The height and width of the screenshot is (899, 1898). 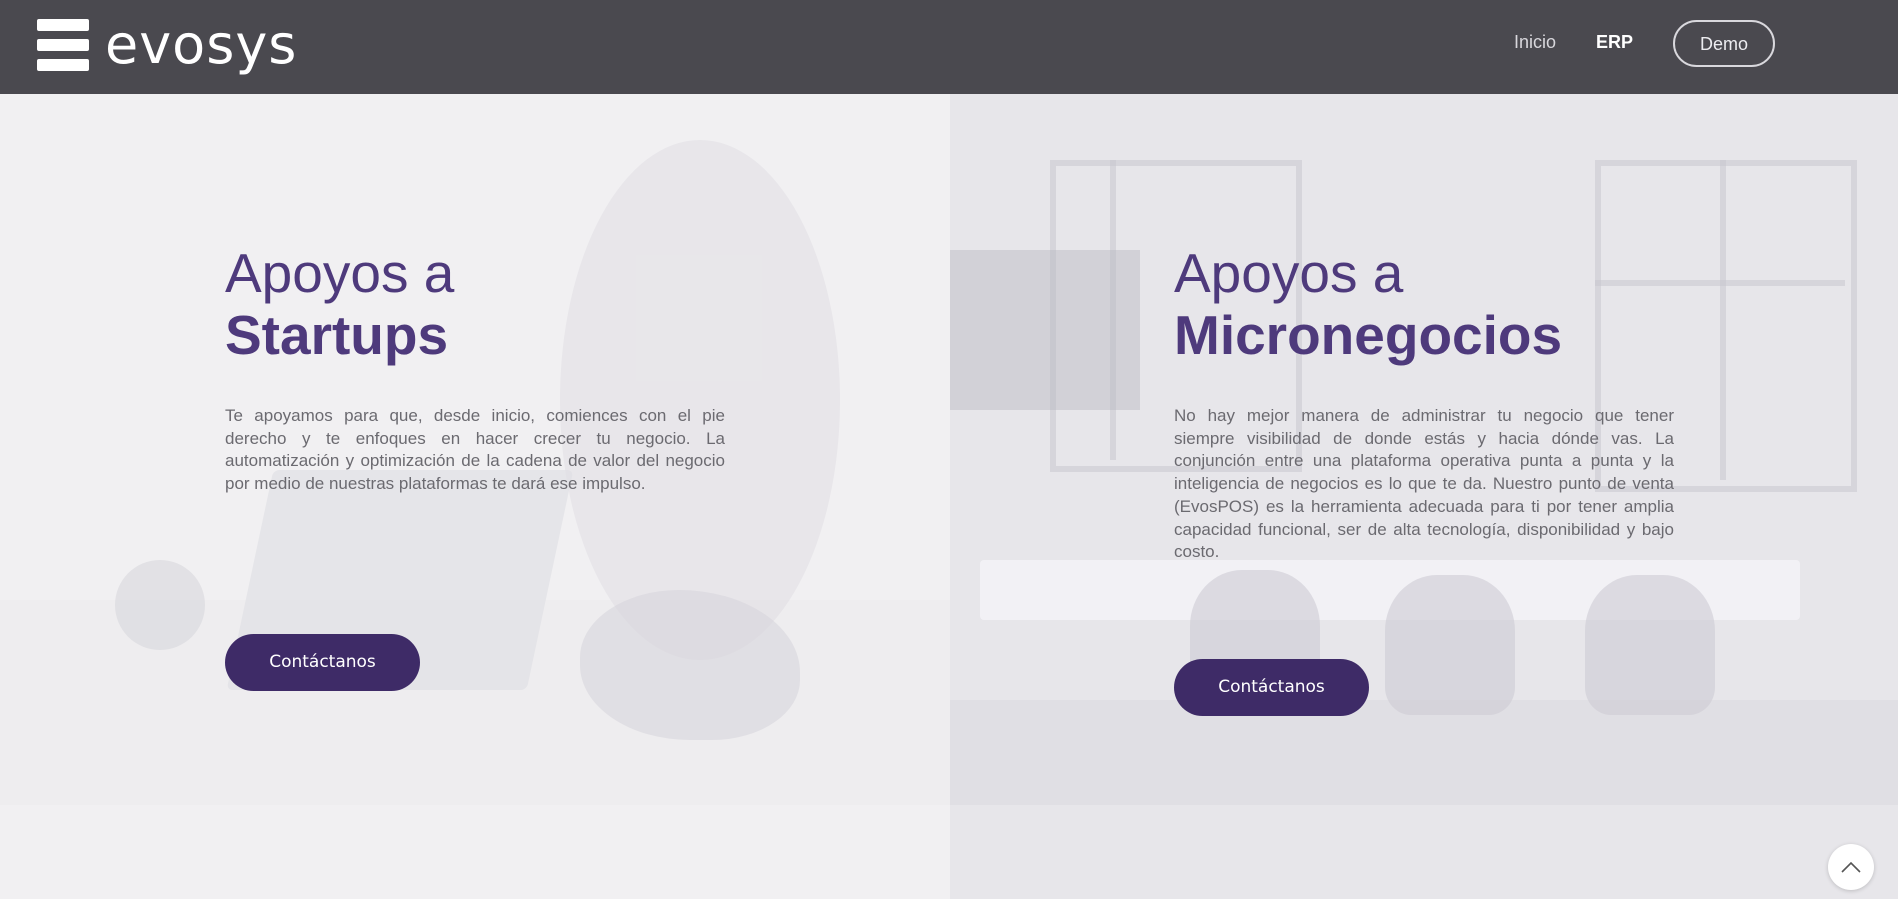 I want to click on scroll-to-top-button, so click(x=1851, y=867).